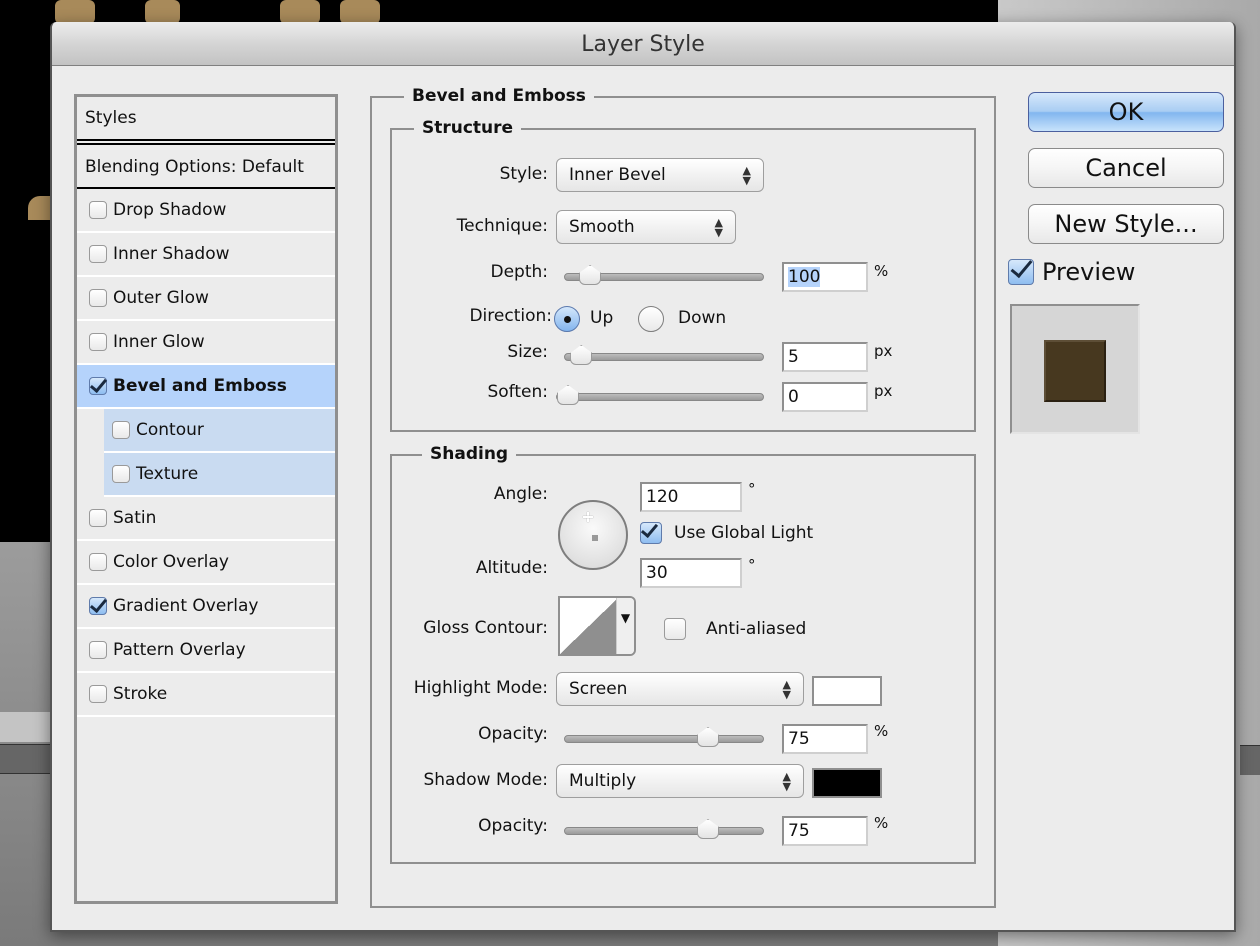 This screenshot has width=1260, height=946. I want to click on shadow-opacity-unit: %, so click(881, 823).